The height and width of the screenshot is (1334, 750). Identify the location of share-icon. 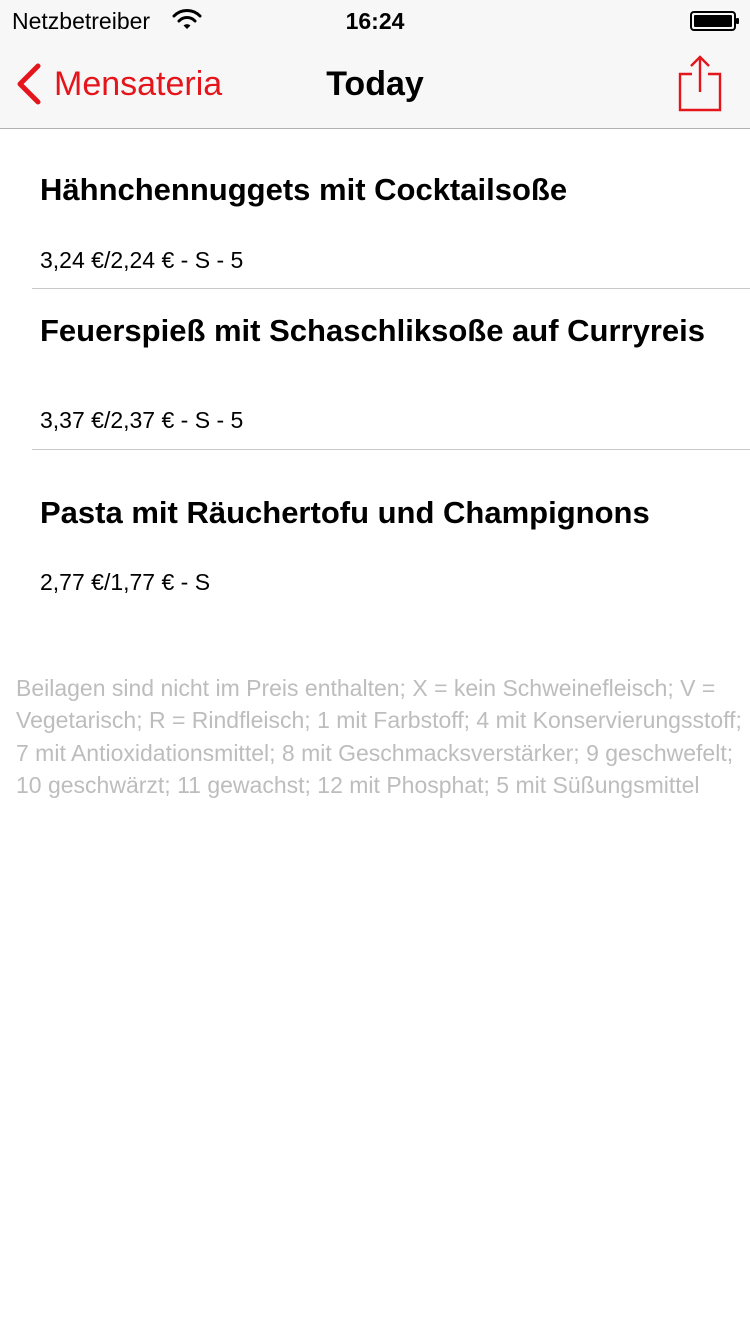
(700, 83).